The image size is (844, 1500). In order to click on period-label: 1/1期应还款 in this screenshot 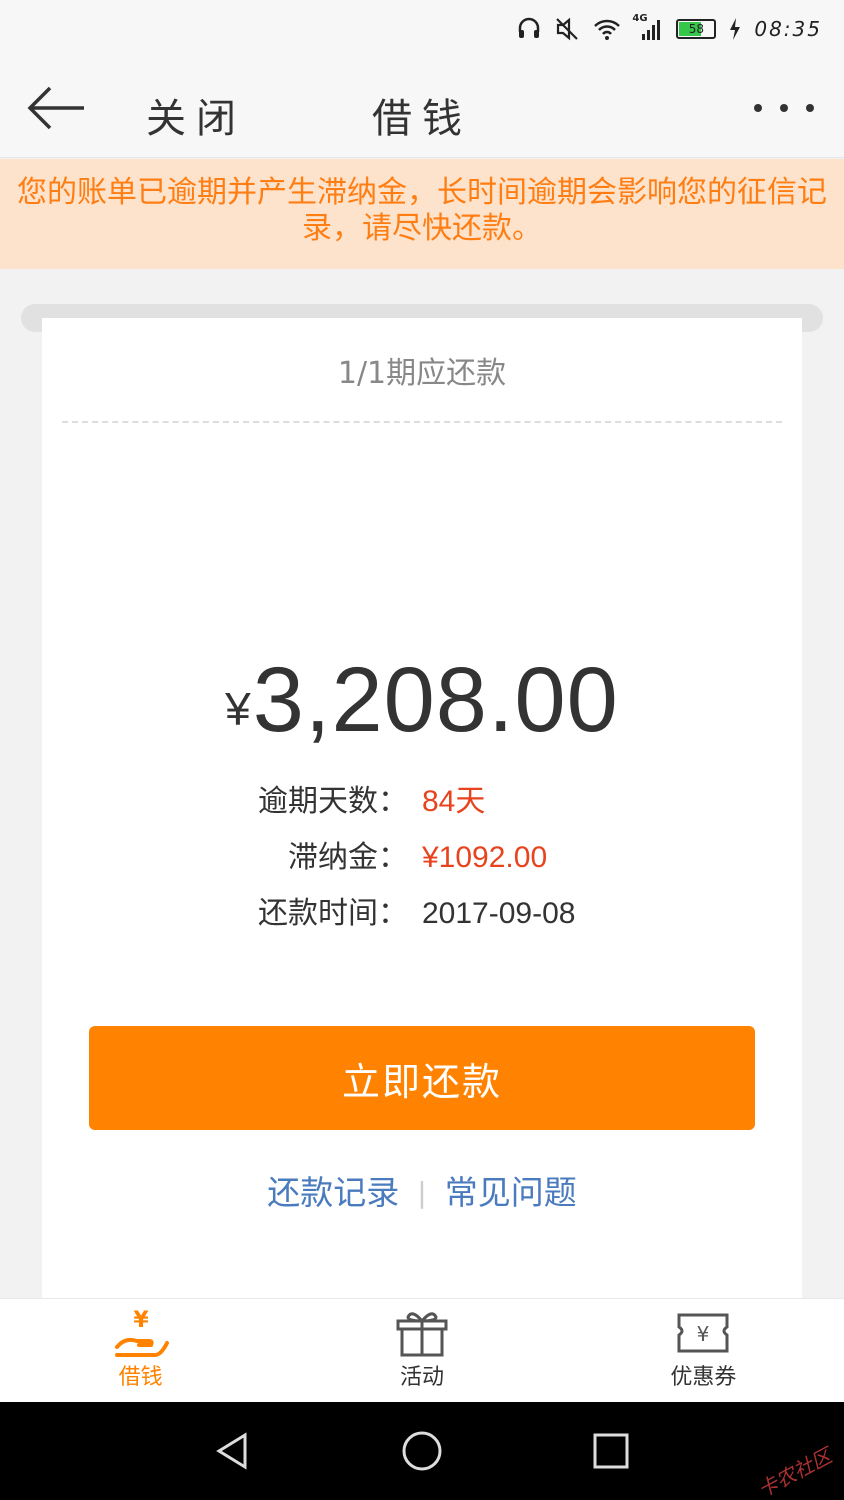, I will do `click(422, 373)`.